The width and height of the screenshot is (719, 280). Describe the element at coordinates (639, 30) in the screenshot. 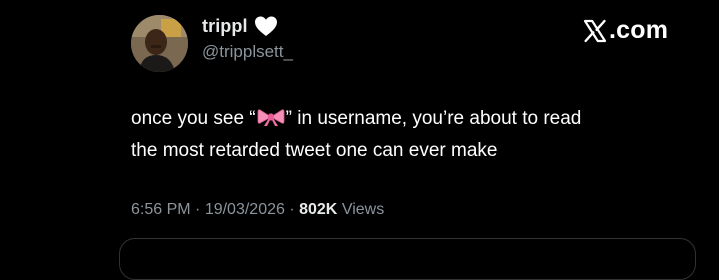

I see `logo-domain-text: .com` at that location.